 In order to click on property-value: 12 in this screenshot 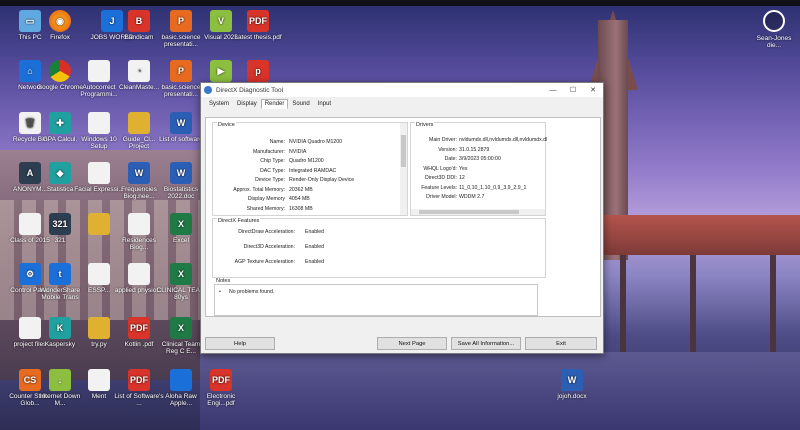, I will do `click(462, 178)`.